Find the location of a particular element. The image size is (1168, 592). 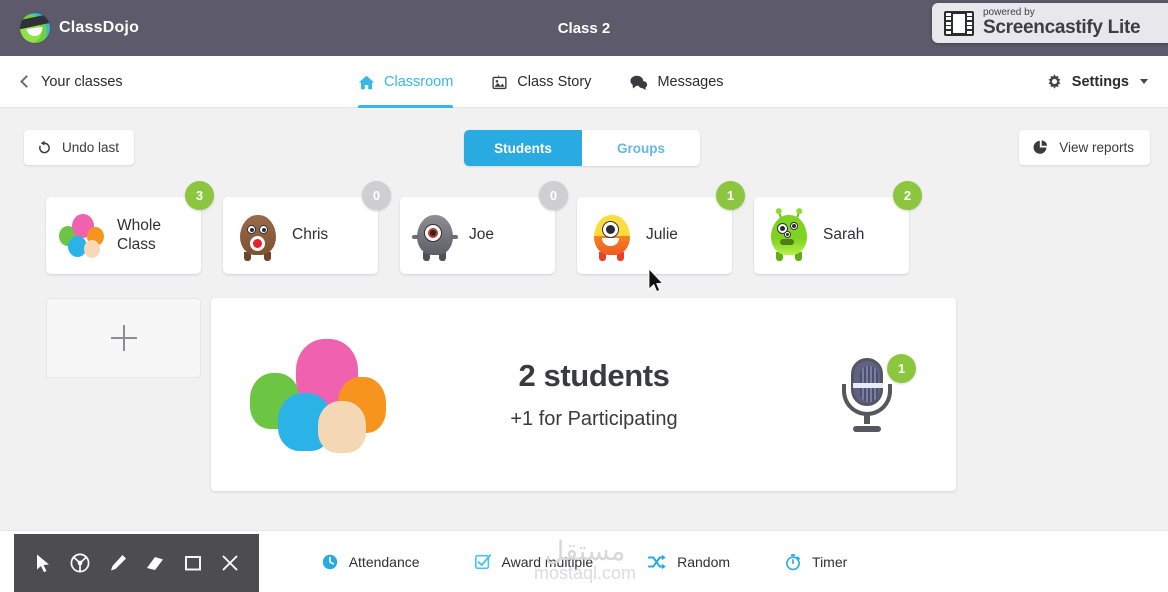

nav-tabs: Classroom Class Story Messages is located at coordinates (541, 82).